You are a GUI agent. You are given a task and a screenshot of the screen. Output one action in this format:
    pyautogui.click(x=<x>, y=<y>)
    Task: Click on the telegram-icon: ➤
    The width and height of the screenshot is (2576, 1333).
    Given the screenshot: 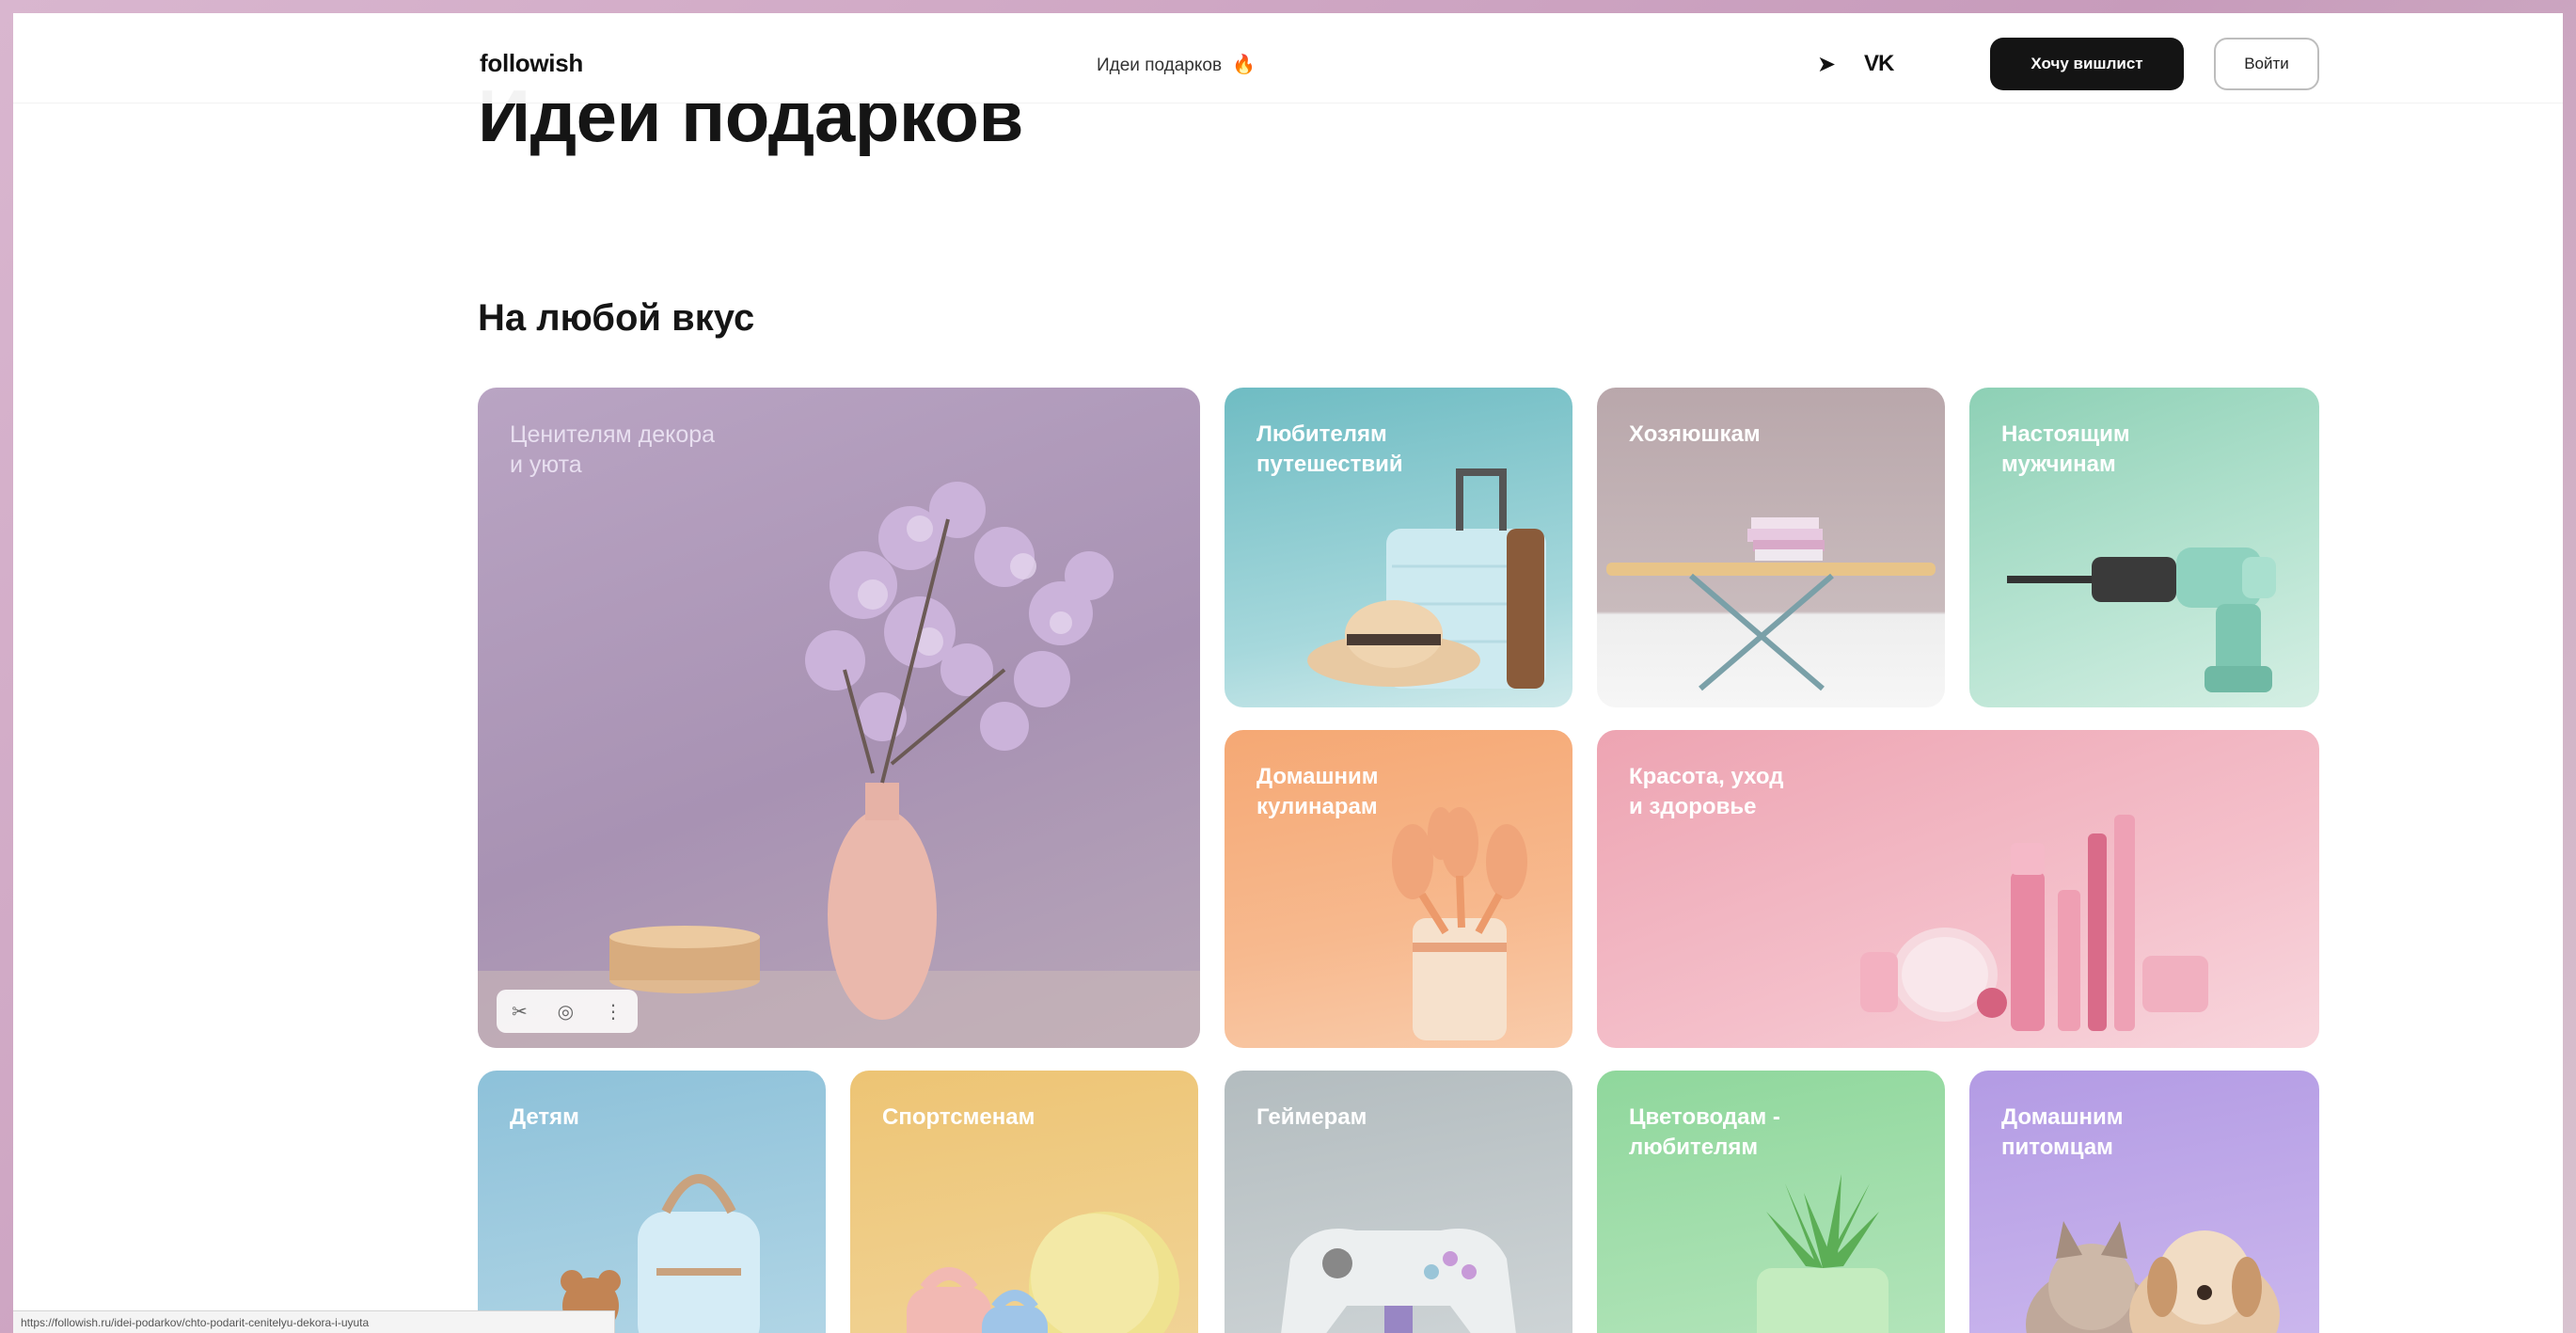 What is the action you would take?
    pyautogui.click(x=1826, y=64)
    